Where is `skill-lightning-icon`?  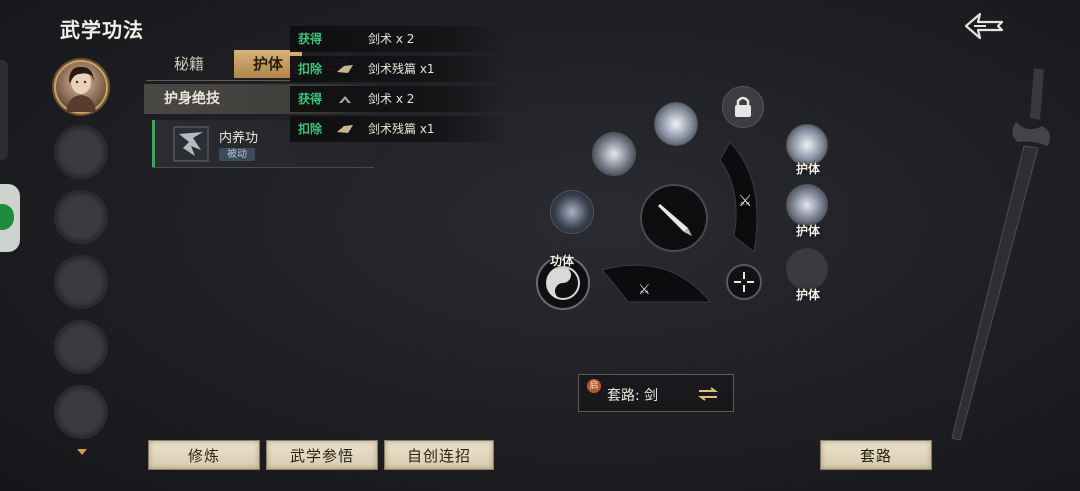 skill-lightning-icon is located at coordinates (191, 144).